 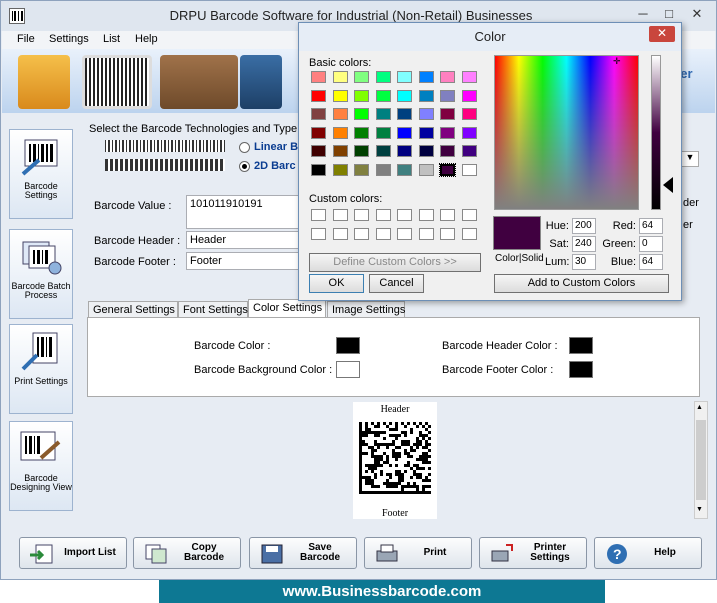 I want to click on website-banner: www.Businessbarcode.com, so click(x=382, y=591).